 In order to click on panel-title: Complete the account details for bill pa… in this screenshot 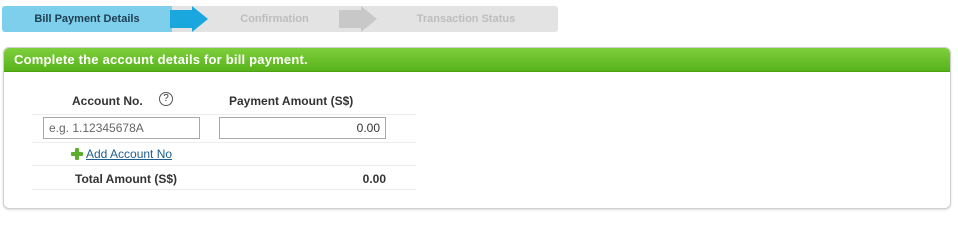, I will do `click(477, 60)`.